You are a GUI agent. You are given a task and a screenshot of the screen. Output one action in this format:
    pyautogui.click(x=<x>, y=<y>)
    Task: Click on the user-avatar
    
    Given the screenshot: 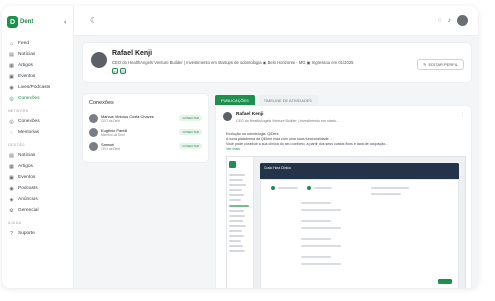 What is the action you would take?
    pyautogui.click(x=462, y=20)
    